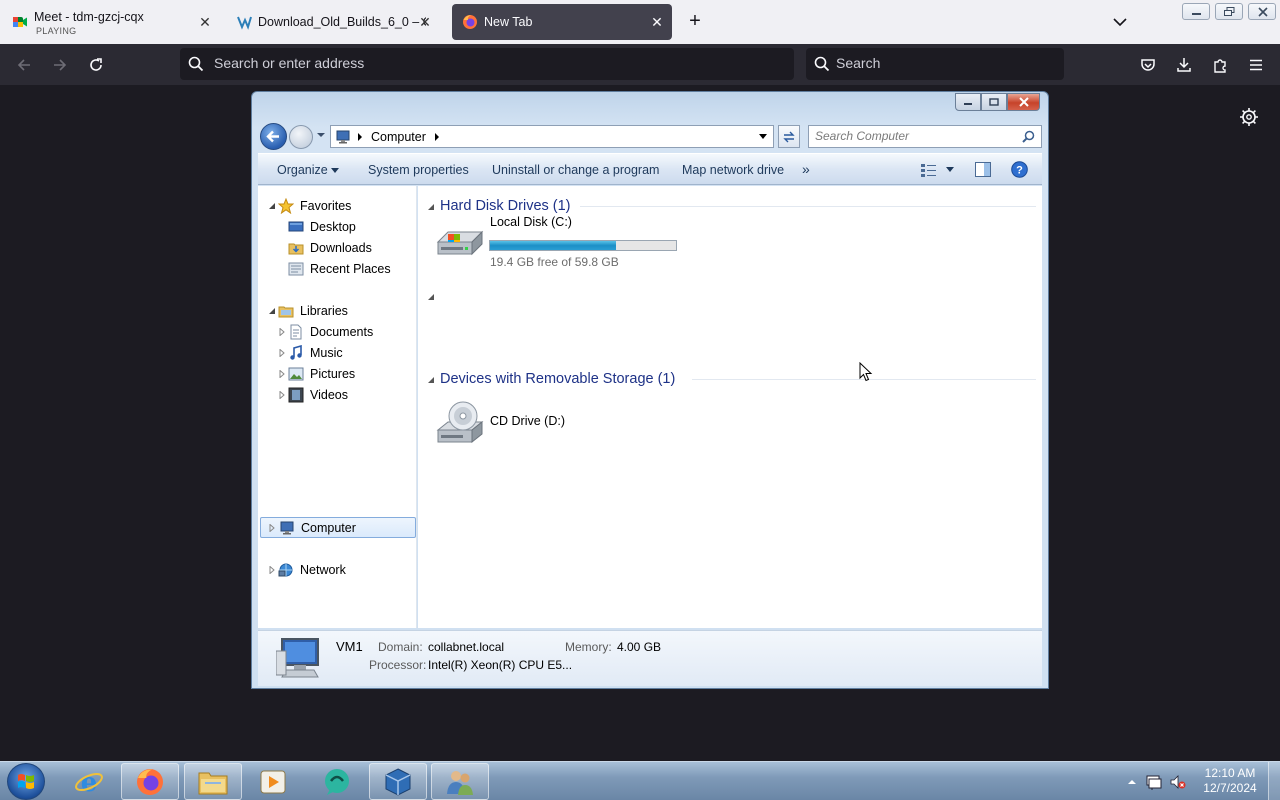 This screenshot has height=800, width=1280. What do you see at coordinates (806, 169) in the screenshot?
I see `more-commands-button: »` at bounding box center [806, 169].